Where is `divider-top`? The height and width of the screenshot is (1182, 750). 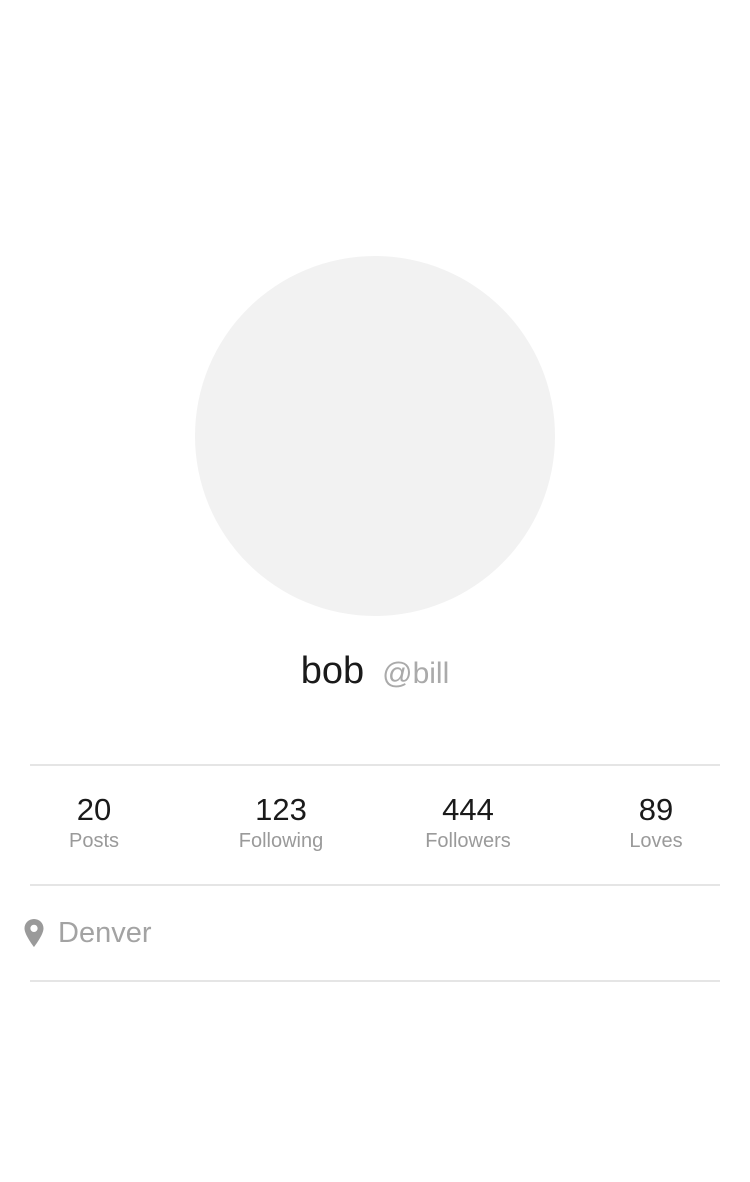
divider-top is located at coordinates (375, 765).